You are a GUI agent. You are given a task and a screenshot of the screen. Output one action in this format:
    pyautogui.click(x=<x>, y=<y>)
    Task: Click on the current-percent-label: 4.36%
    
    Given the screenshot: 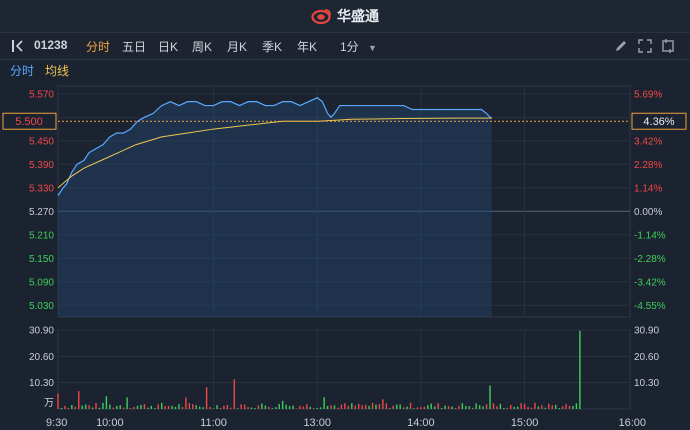 What is the action you would take?
    pyautogui.click(x=658, y=122)
    